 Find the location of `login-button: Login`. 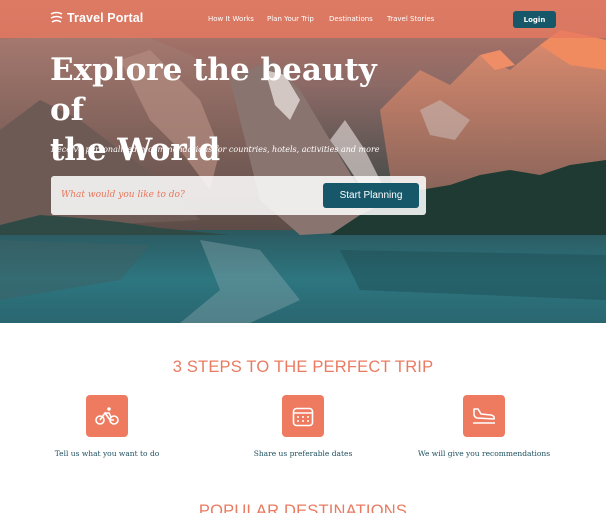

login-button: Login is located at coordinates (534, 19).